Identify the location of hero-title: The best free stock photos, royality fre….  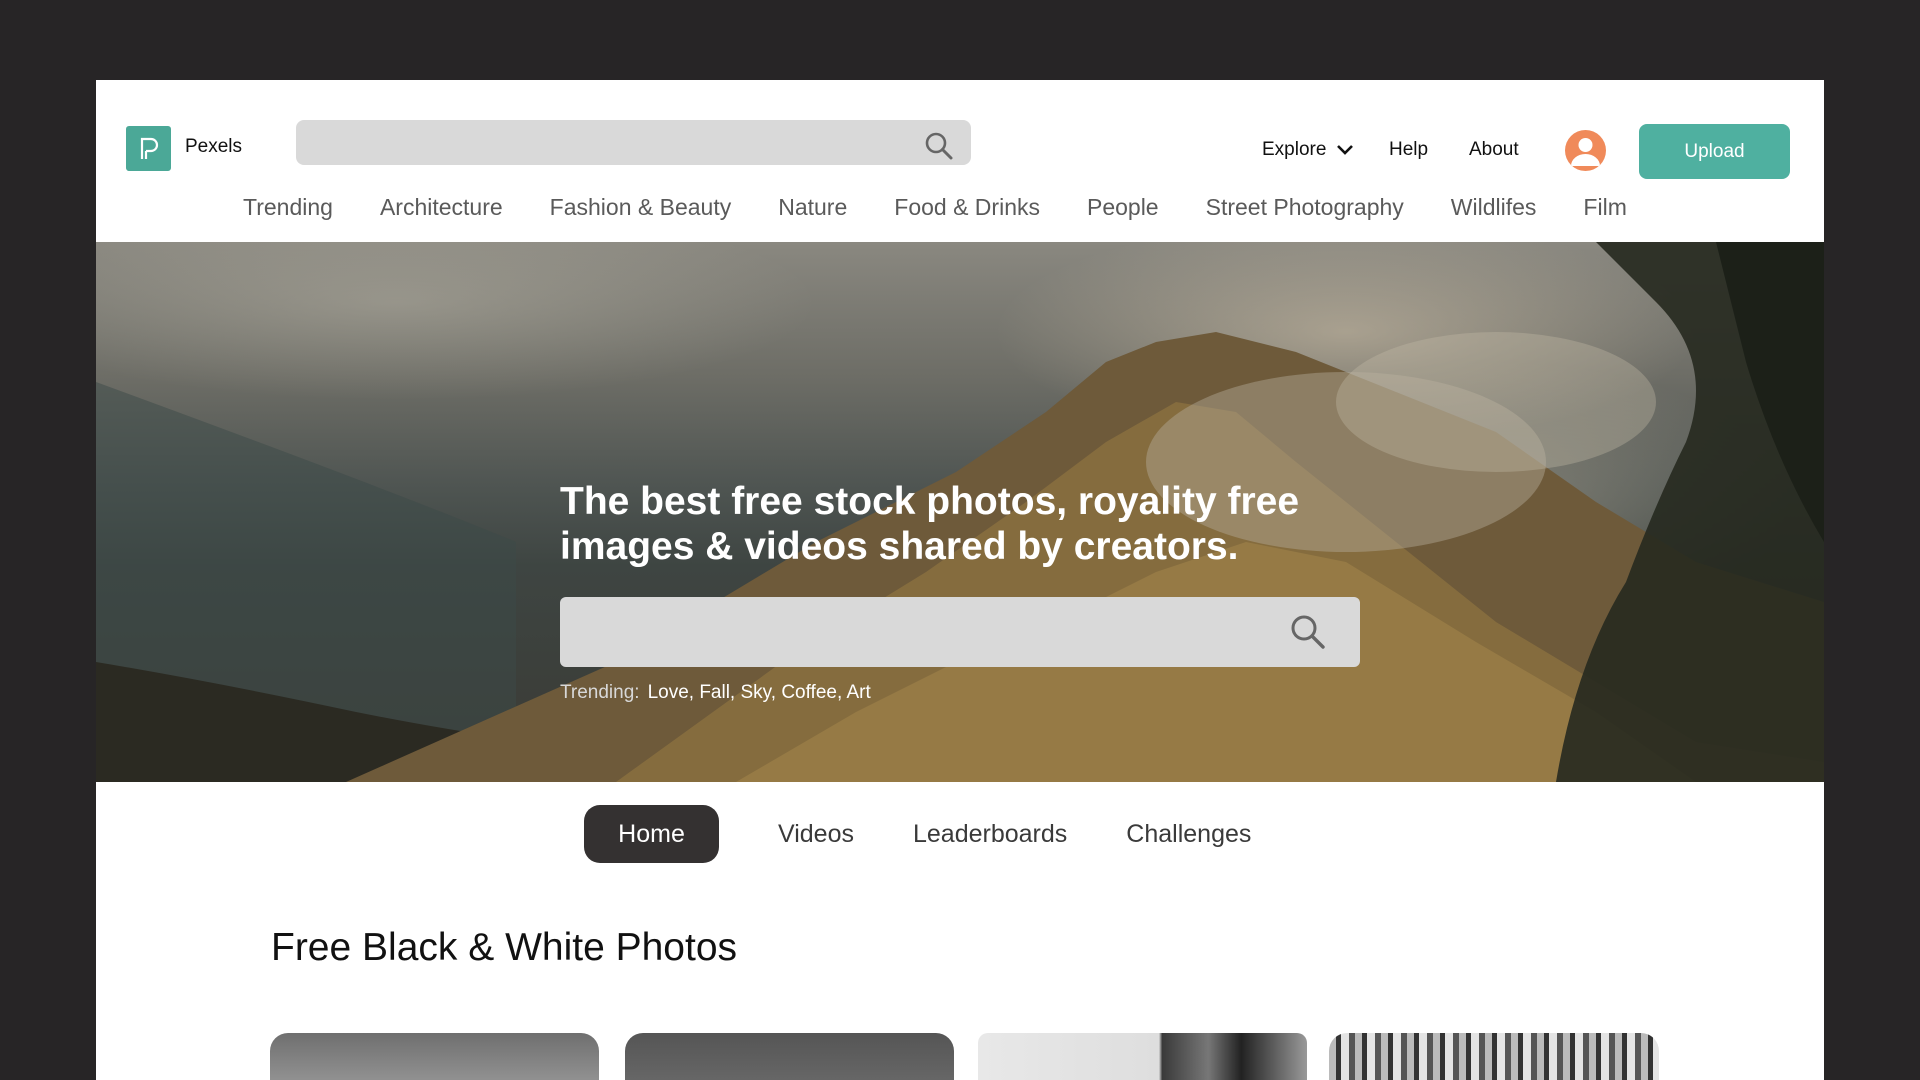
(930, 524).